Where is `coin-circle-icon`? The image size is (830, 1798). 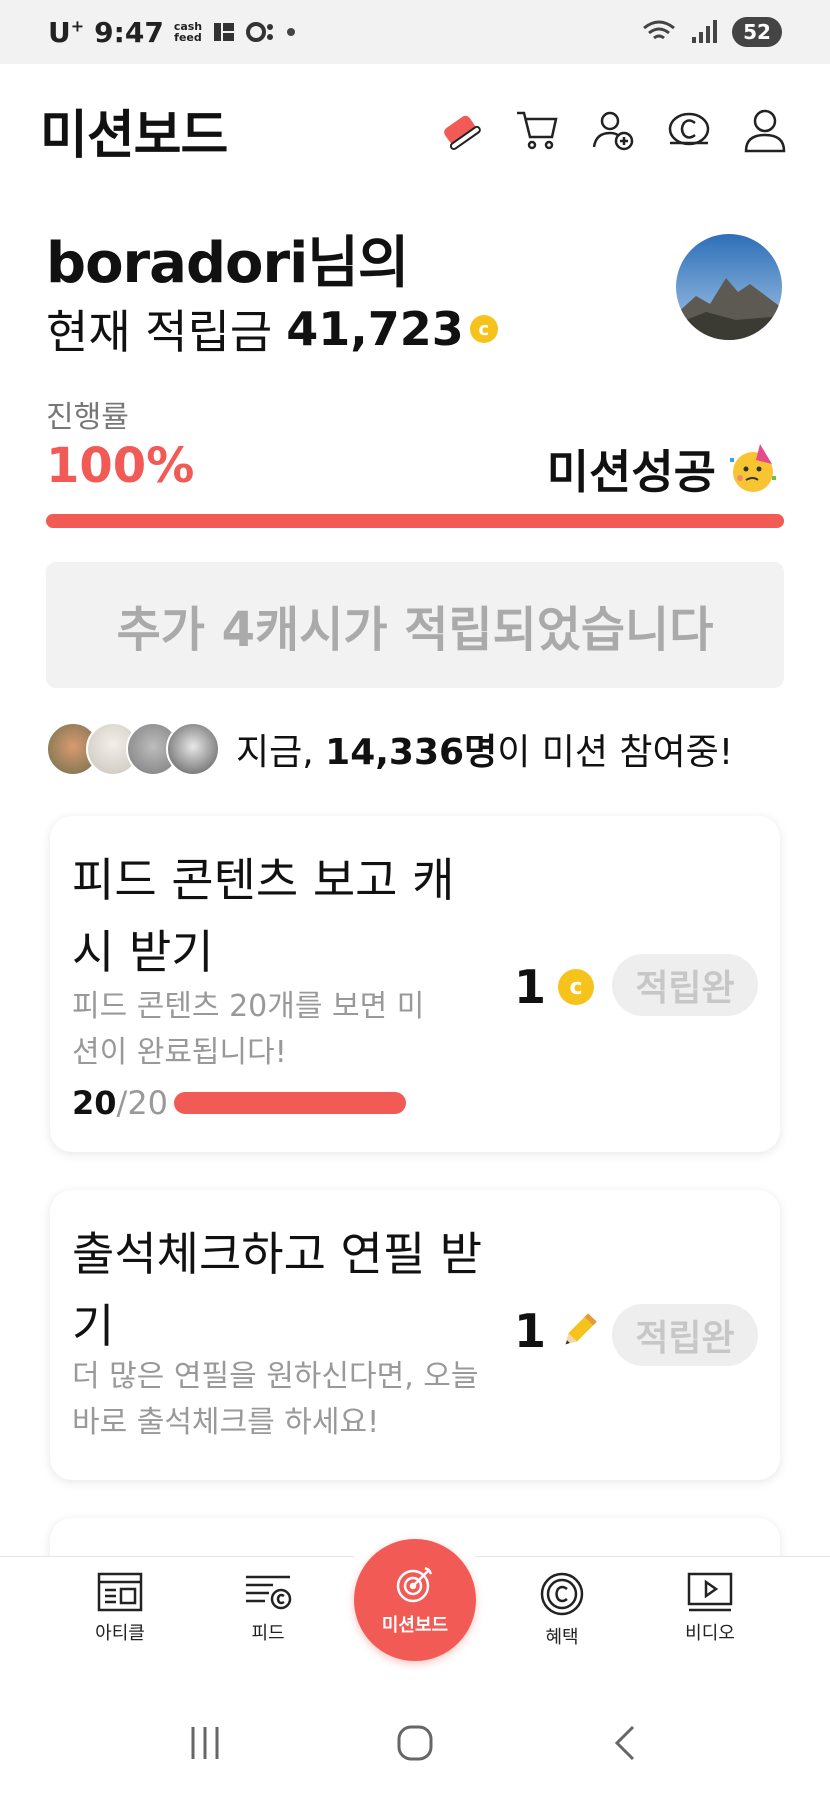 coin-circle-icon is located at coordinates (562, 1594).